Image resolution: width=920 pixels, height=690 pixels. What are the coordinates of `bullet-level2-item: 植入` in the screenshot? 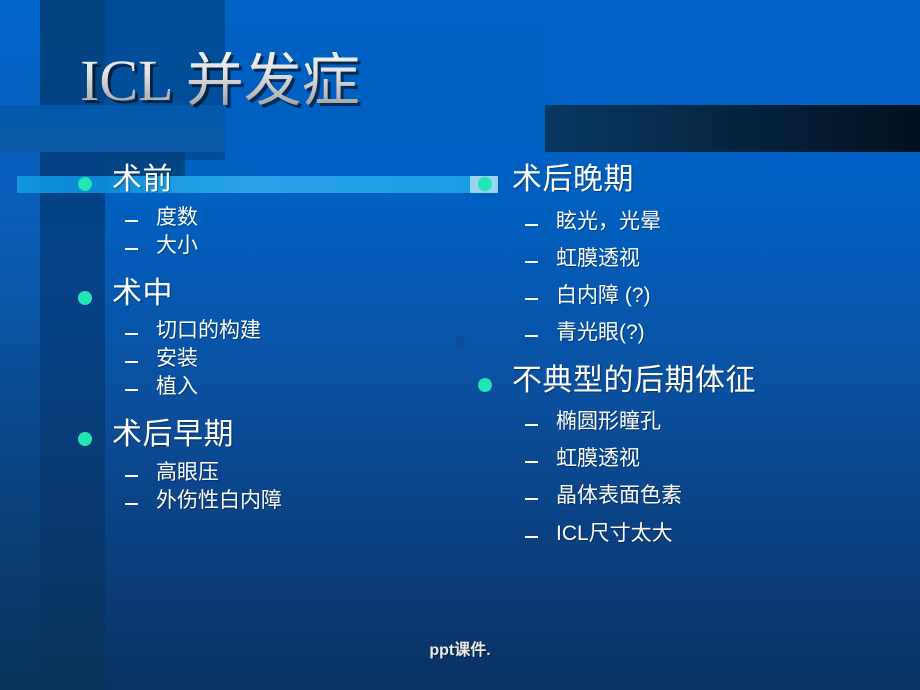 It's located at (296, 387).